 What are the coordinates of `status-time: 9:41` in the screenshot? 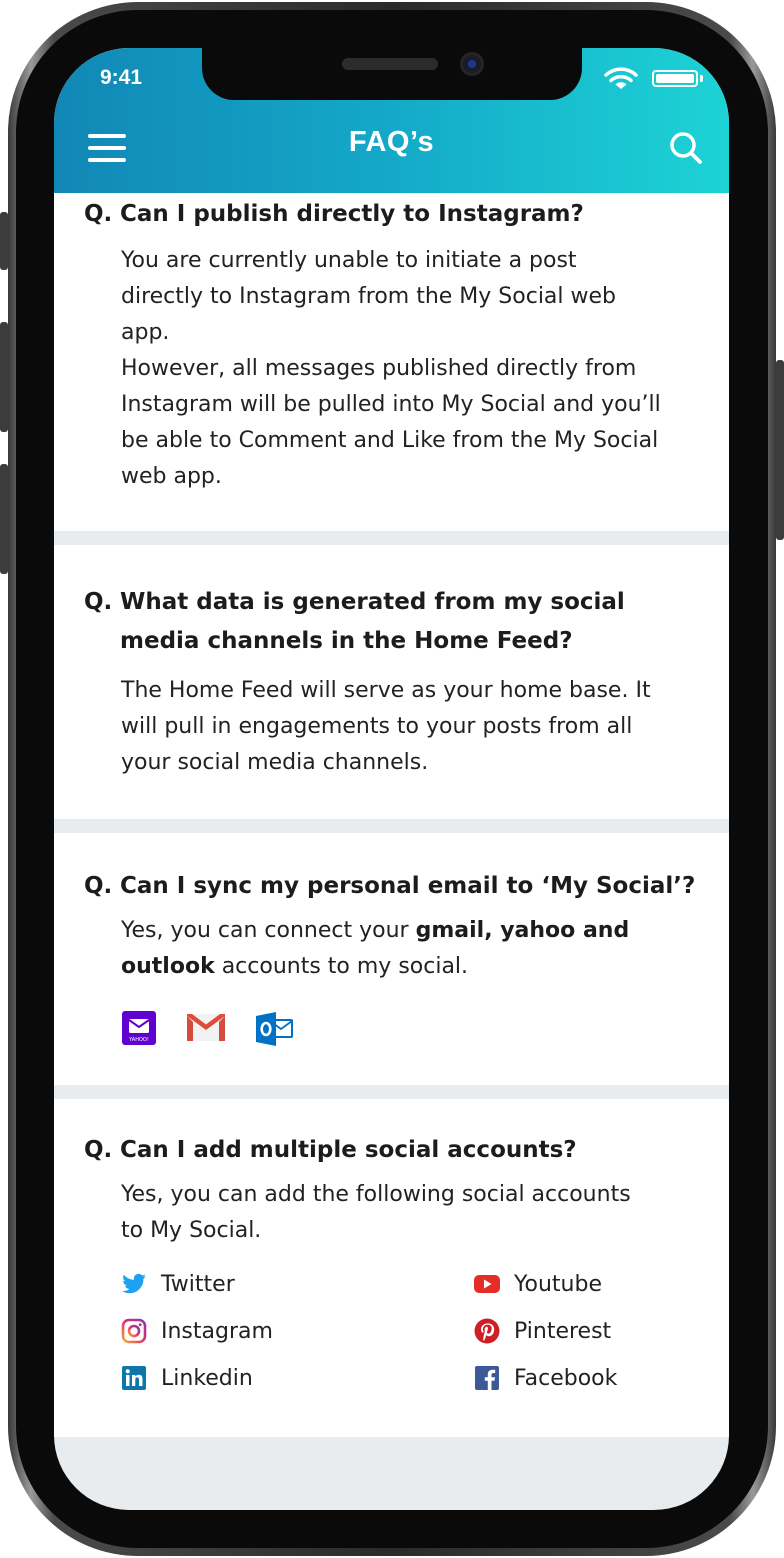 It's located at (121, 77).